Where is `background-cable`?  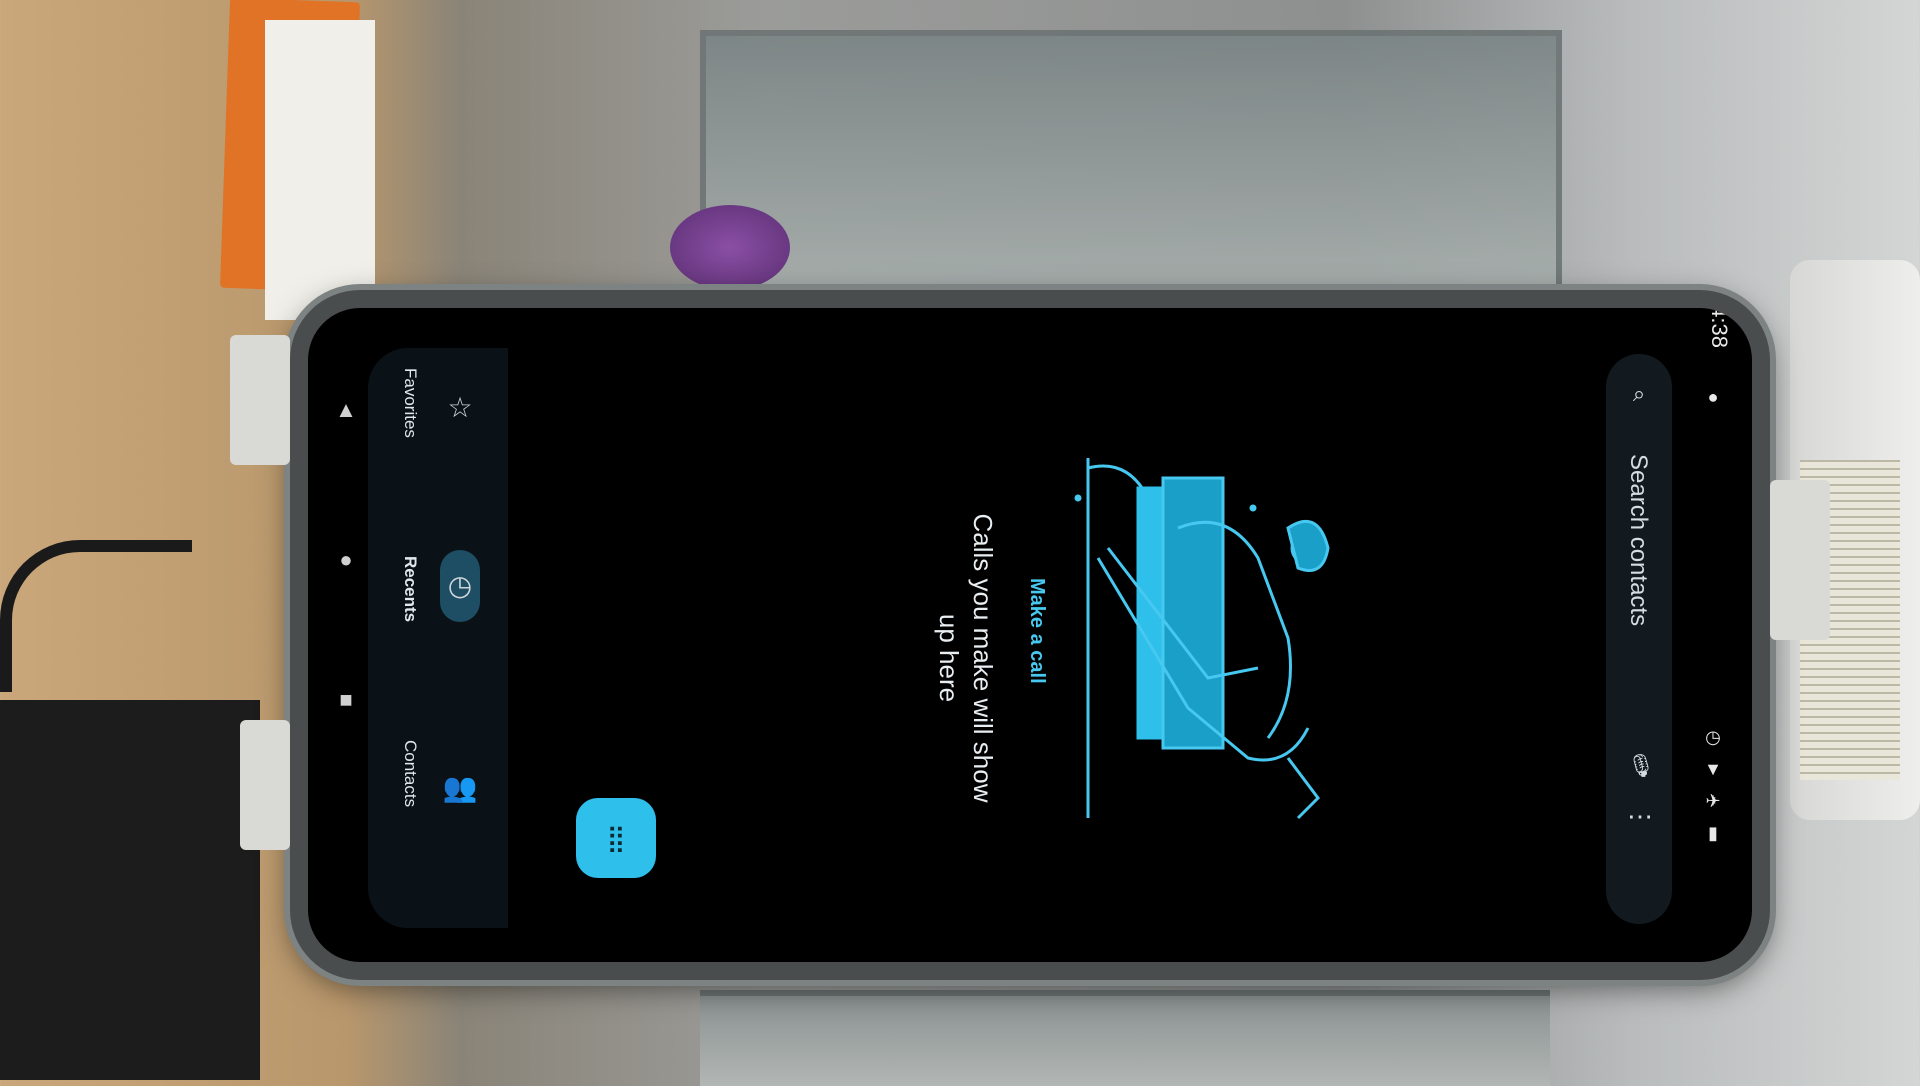
background-cable is located at coordinates (96, 616).